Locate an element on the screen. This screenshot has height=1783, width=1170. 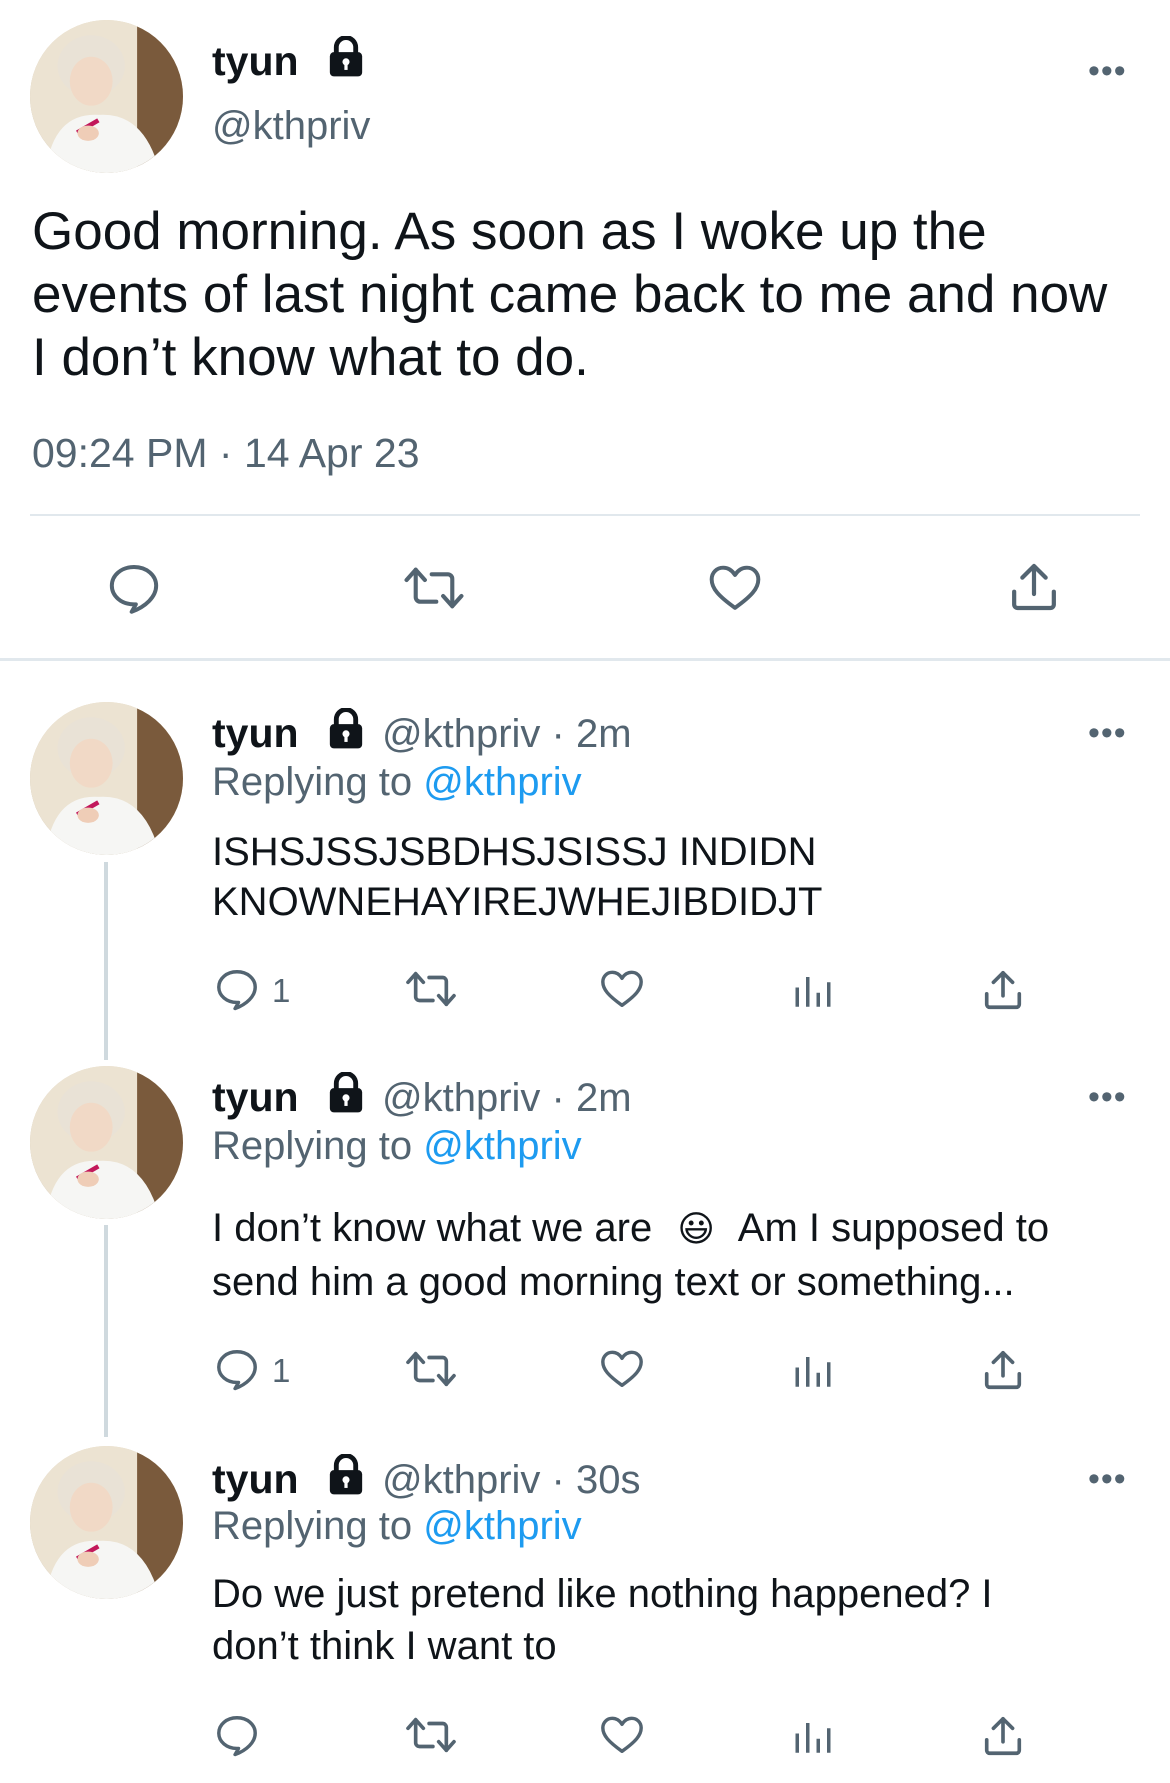
handle-and-time: @kthpriv · 30s is located at coordinates (511, 1480).